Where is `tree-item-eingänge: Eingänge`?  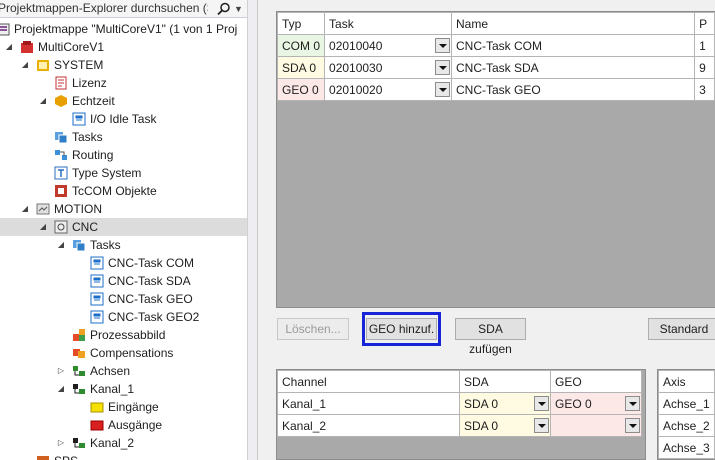 tree-item-eingänge: Eingänge is located at coordinates (123, 407).